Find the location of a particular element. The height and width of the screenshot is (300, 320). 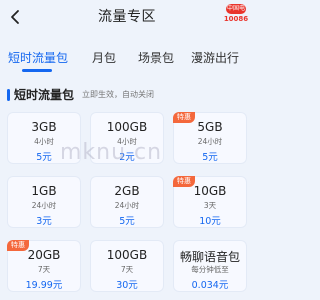

header: 流量专区 中国电信 10086 is located at coordinates (127, 18).